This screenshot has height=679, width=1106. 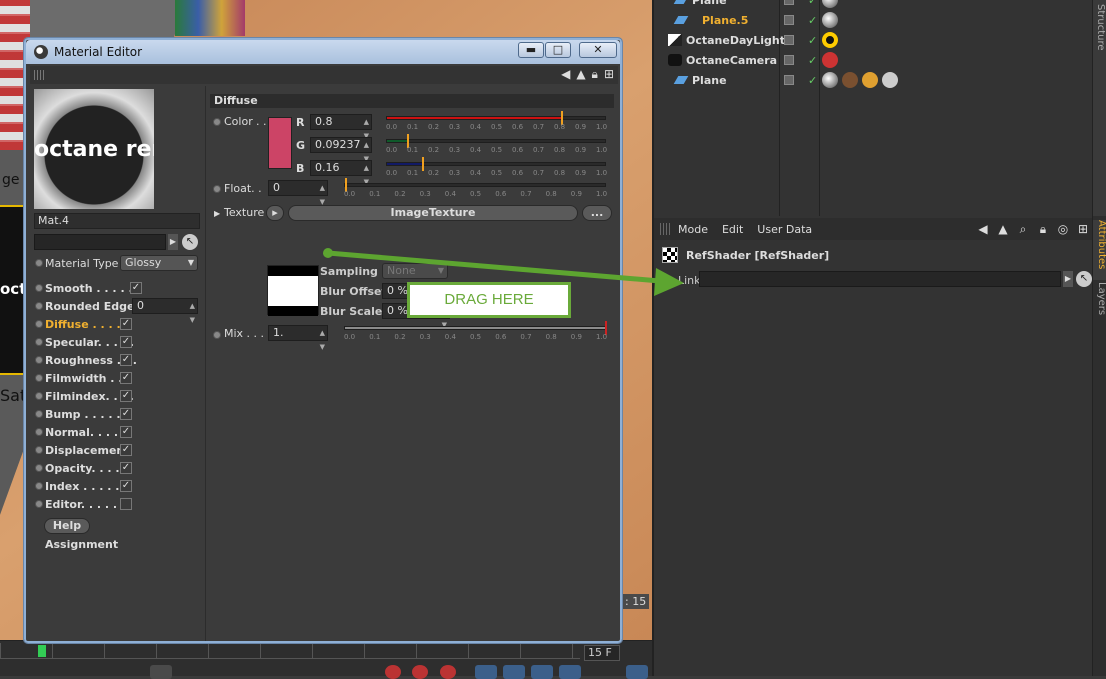 What do you see at coordinates (433, 213) in the screenshot?
I see `image-texture-button: ImageTexture` at bounding box center [433, 213].